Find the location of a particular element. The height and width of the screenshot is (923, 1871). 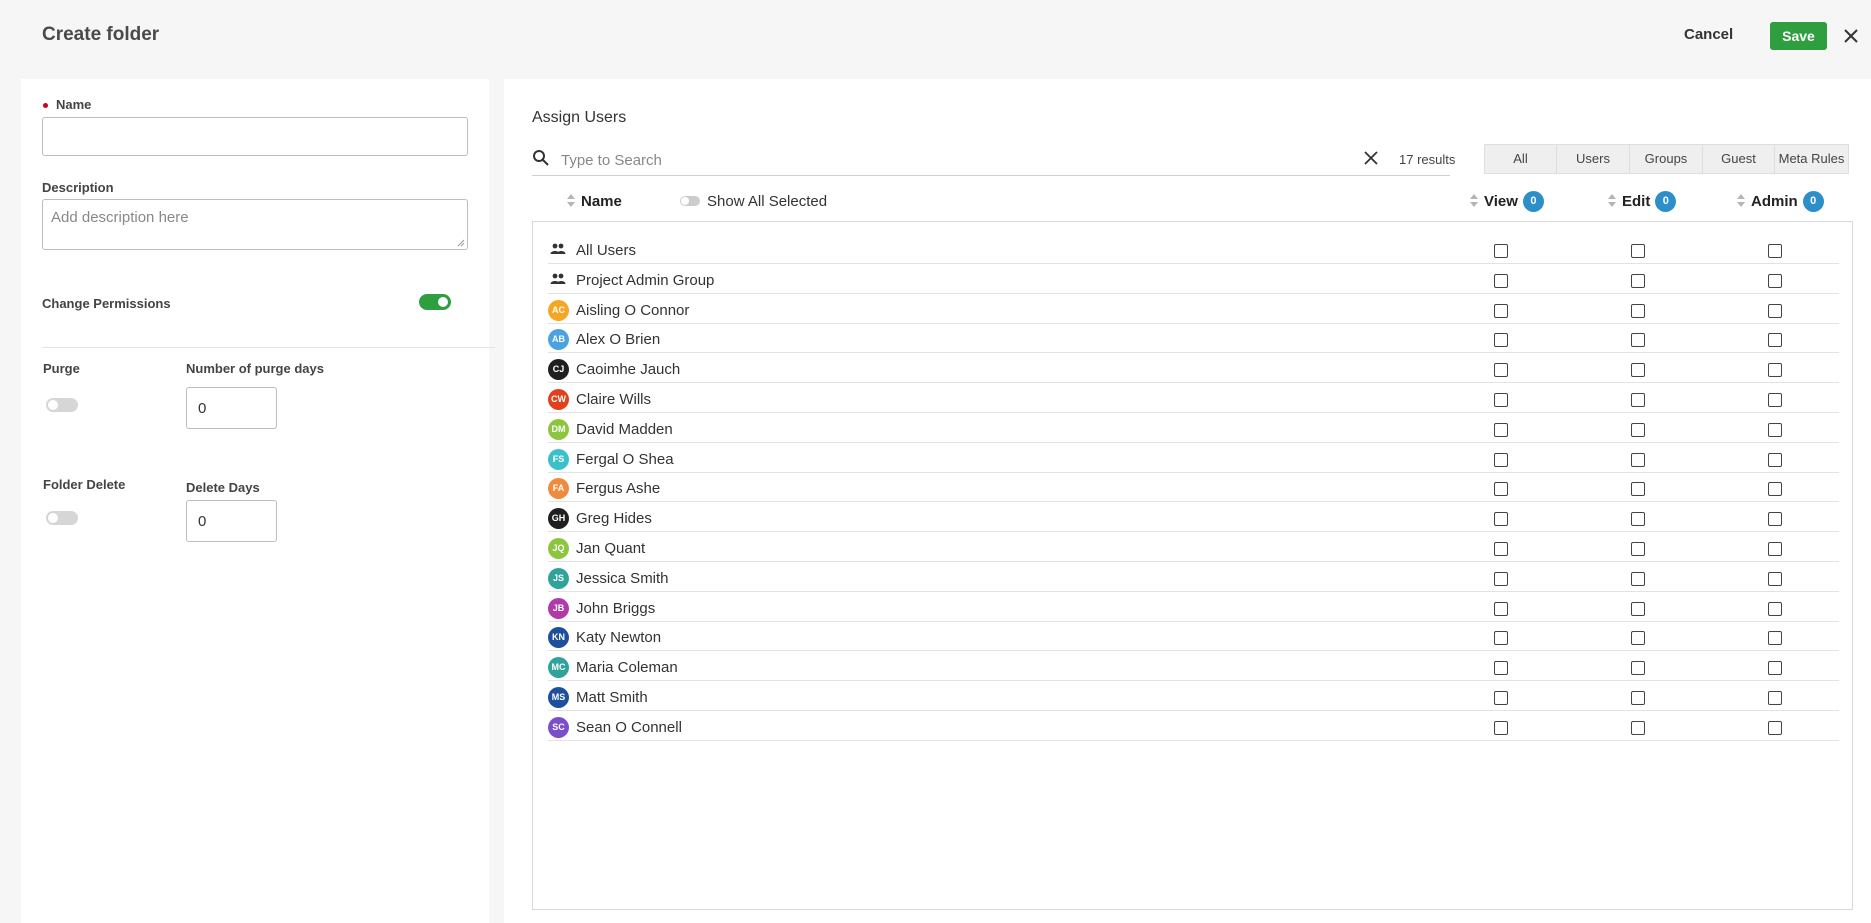

clear-search-icon is located at coordinates (1371, 158).